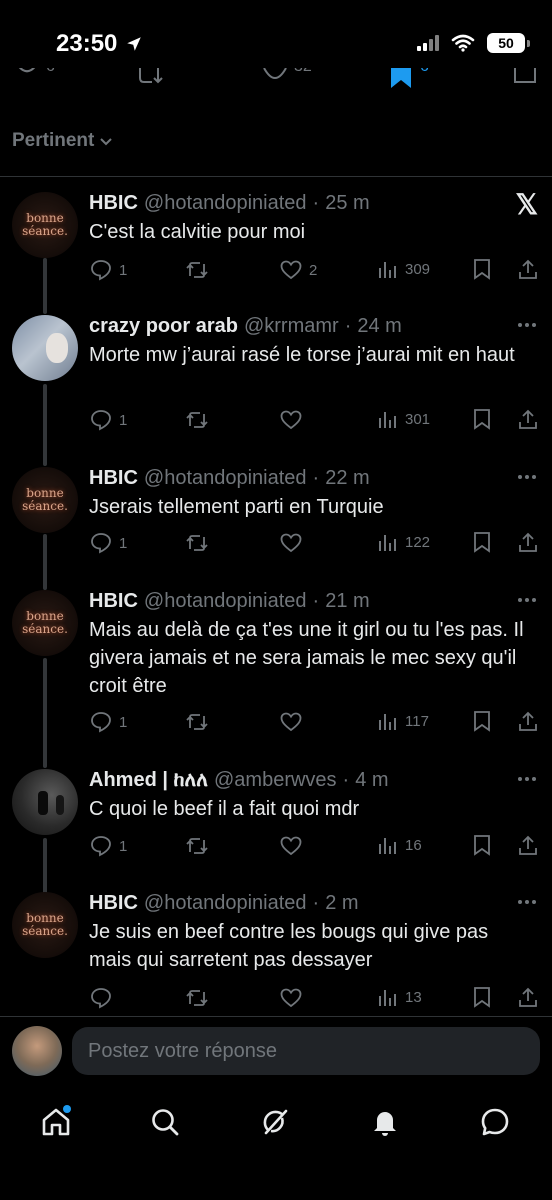 This screenshot has height=1200, width=552. Describe the element at coordinates (34, 81) in the screenshot. I see `main-reply-button: 6` at that location.